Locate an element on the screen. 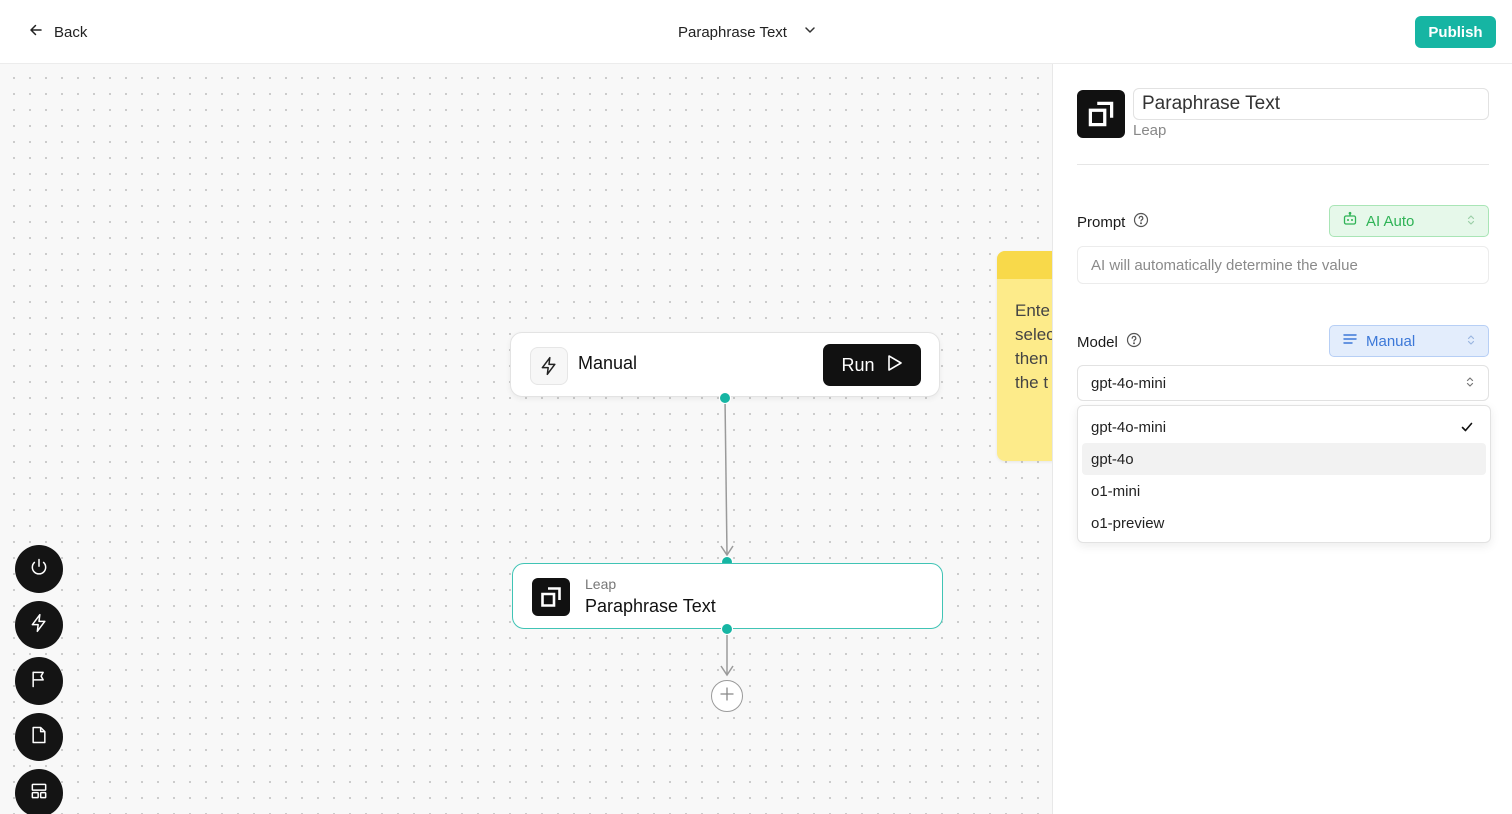  power-tool-button is located at coordinates (39, 569).